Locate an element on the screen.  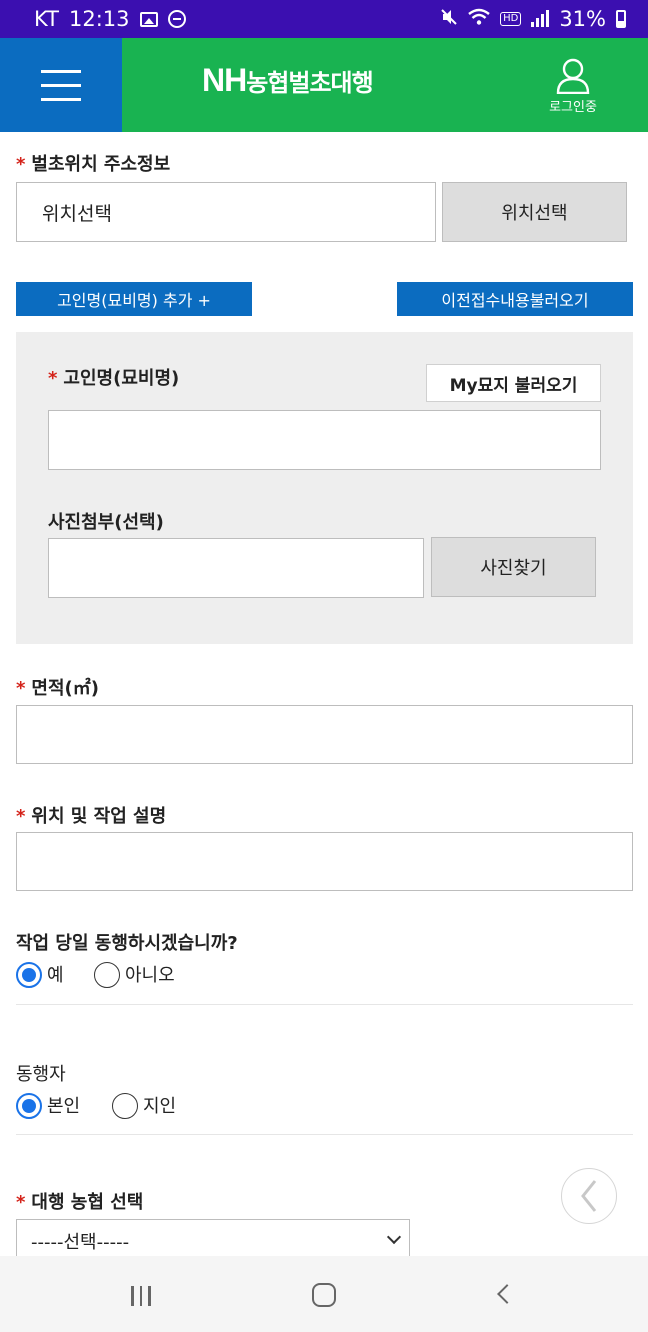
floating-back-button is located at coordinates (589, 1196).